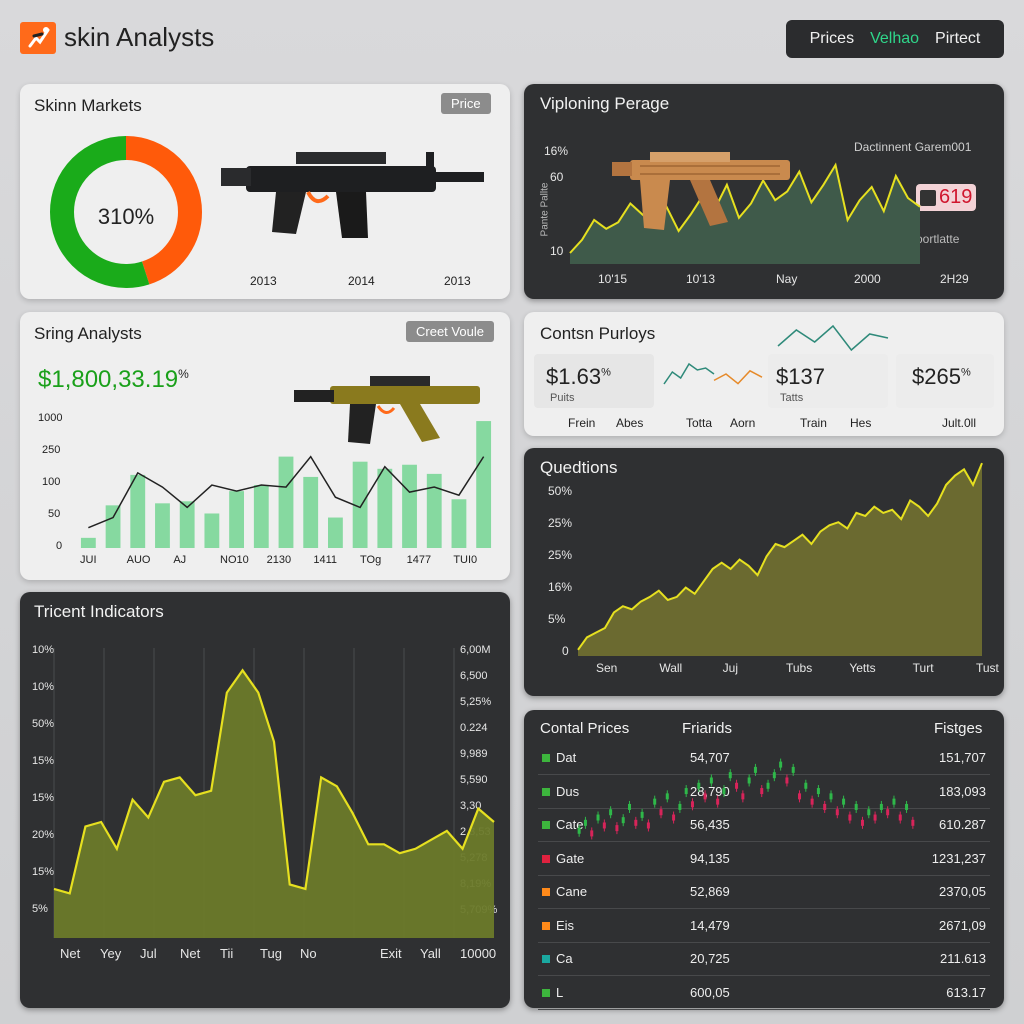  Describe the element at coordinates (946, 197) in the screenshot. I see `viploning-badge: 619` at that location.